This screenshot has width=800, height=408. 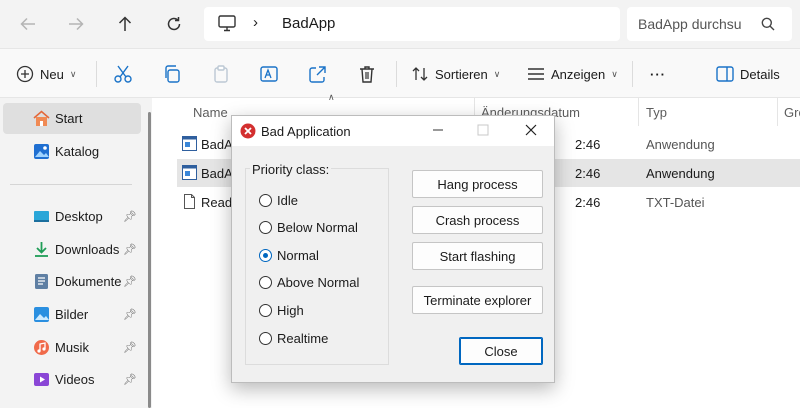 What do you see at coordinates (41, 151) in the screenshot?
I see `gallery-icon` at bounding box center [41, 151].